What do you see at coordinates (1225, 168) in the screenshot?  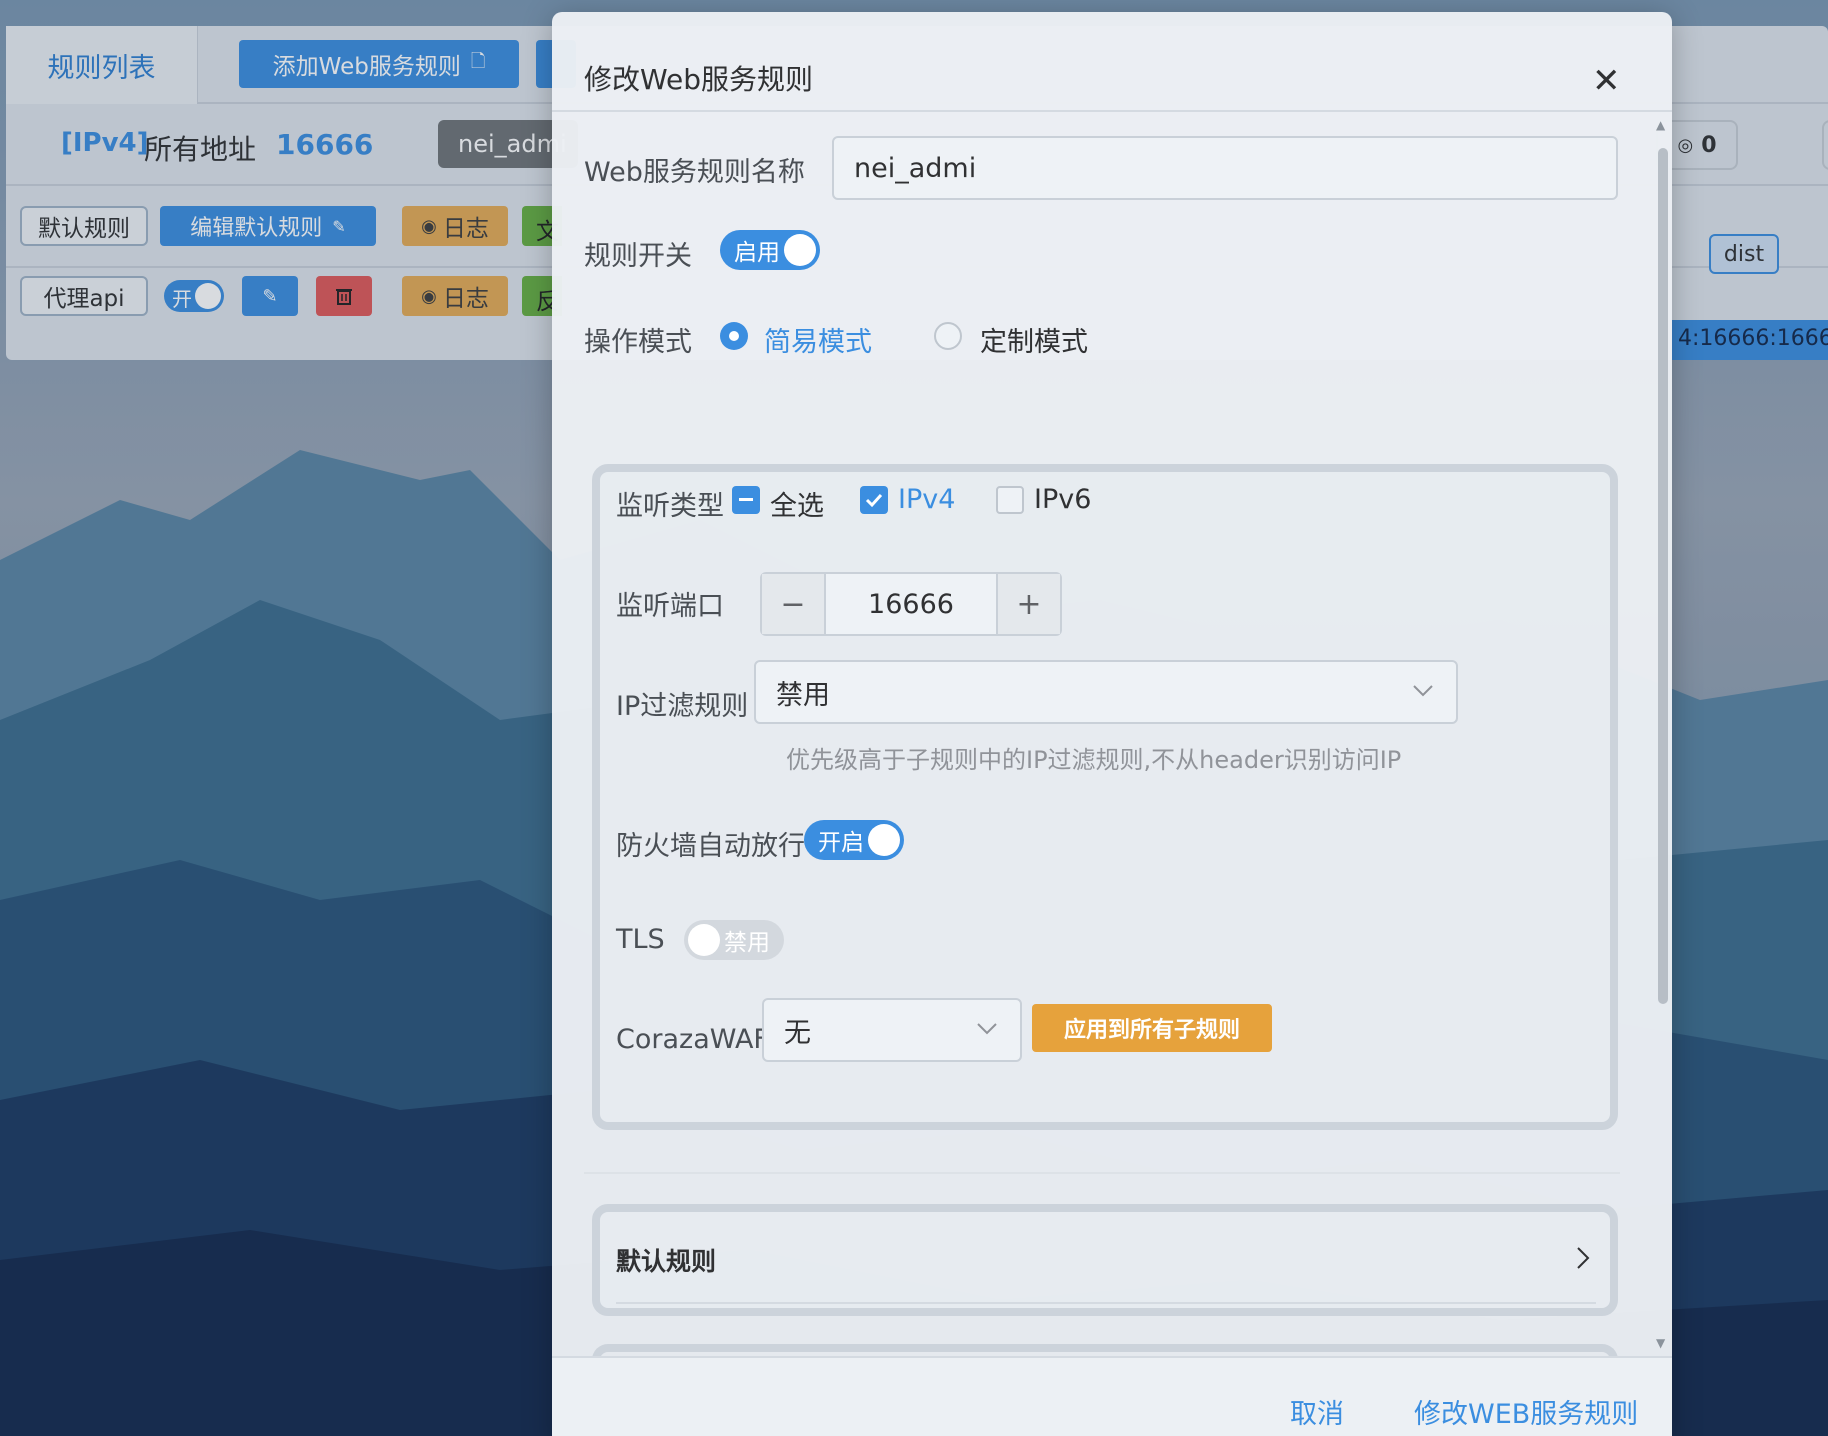 I see `rule-name-input: nei_admi` at bounding box center [1225, 168].